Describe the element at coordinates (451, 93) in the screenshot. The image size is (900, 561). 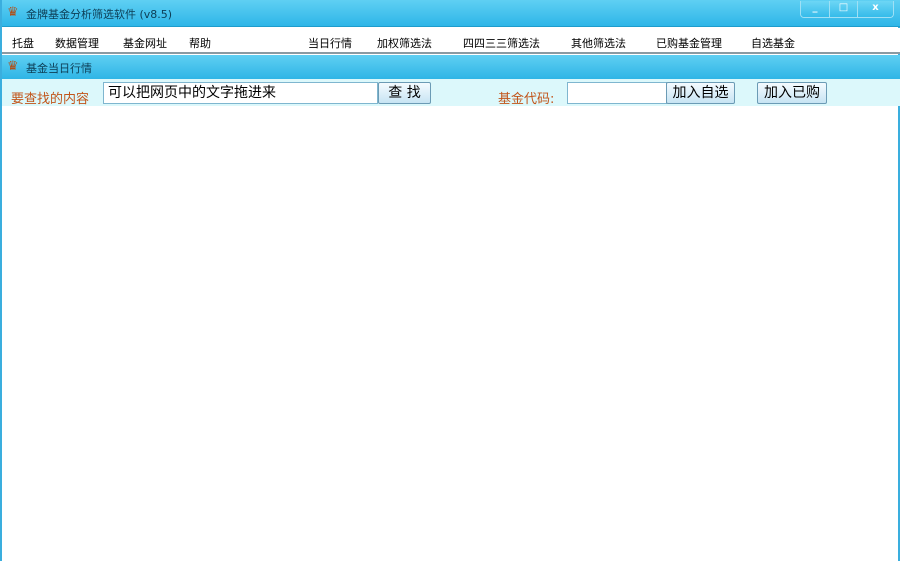
I see `search-row: 要查找的内容 可以把网页中的文字拖进来 查 找 基金代码: 加入自选 加入已购` at that location.